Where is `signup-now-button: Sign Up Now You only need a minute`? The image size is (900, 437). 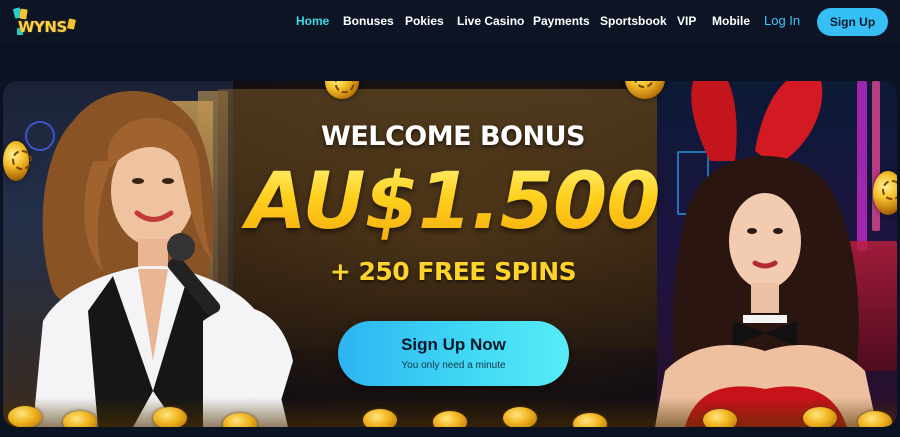
signup-now-button: Sign Up Now You only need a minute is located at coordinates (453, 353).